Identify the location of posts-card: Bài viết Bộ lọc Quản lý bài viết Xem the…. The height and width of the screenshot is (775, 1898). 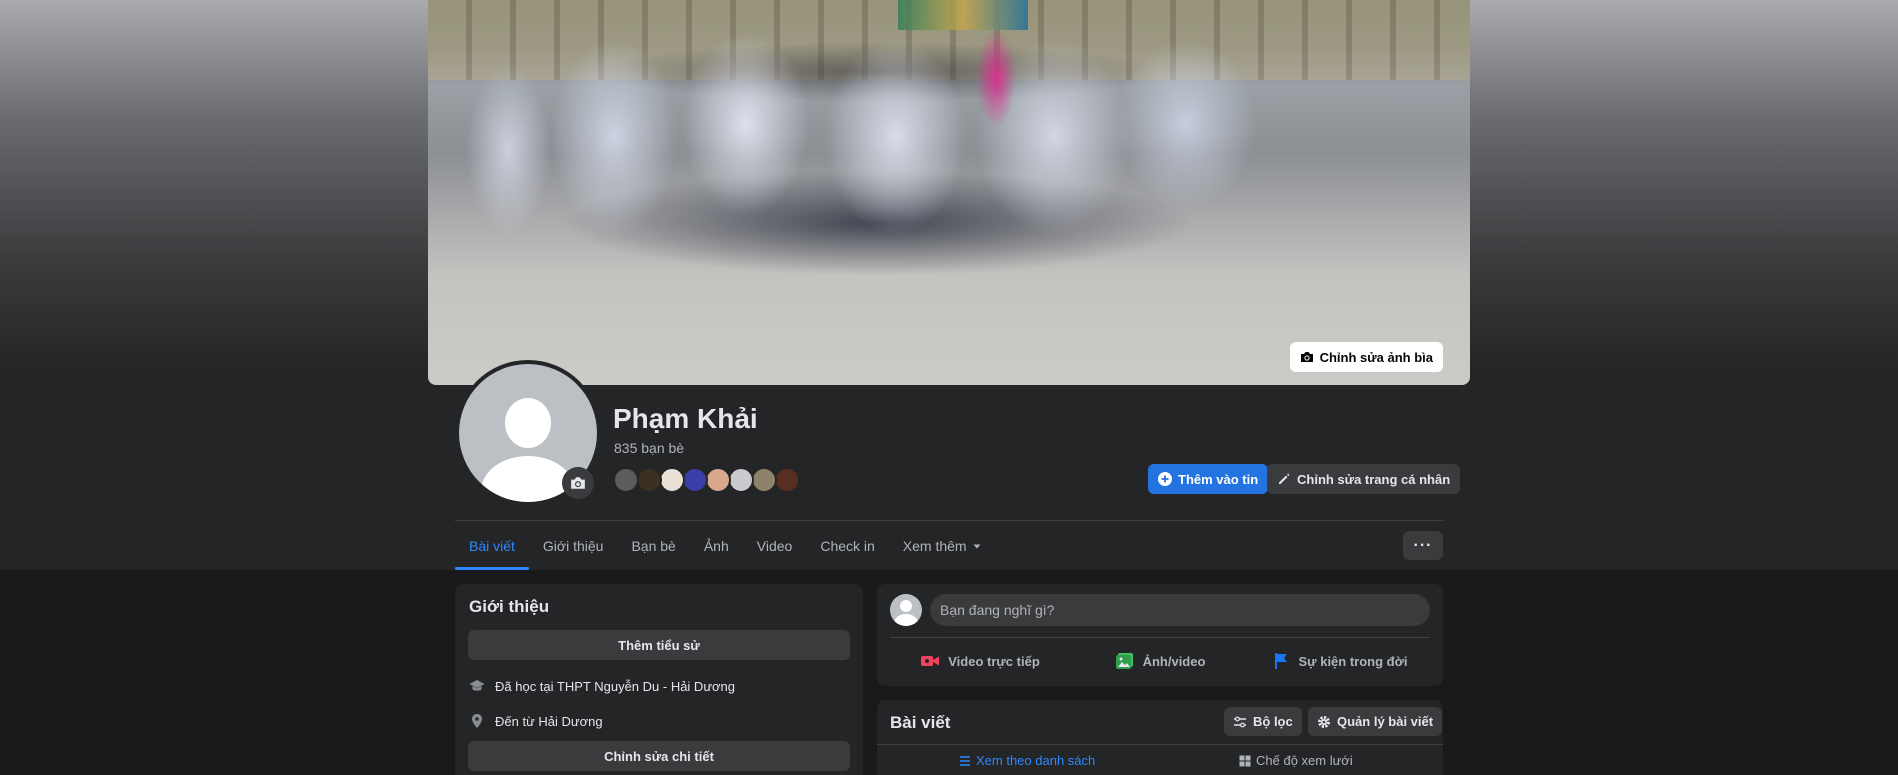
(1160, 737).